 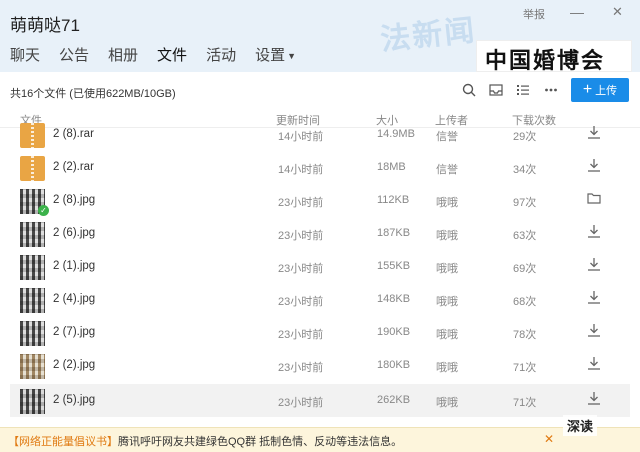 I want to click on file-download-count: 29次, so click(x=525, y=137).